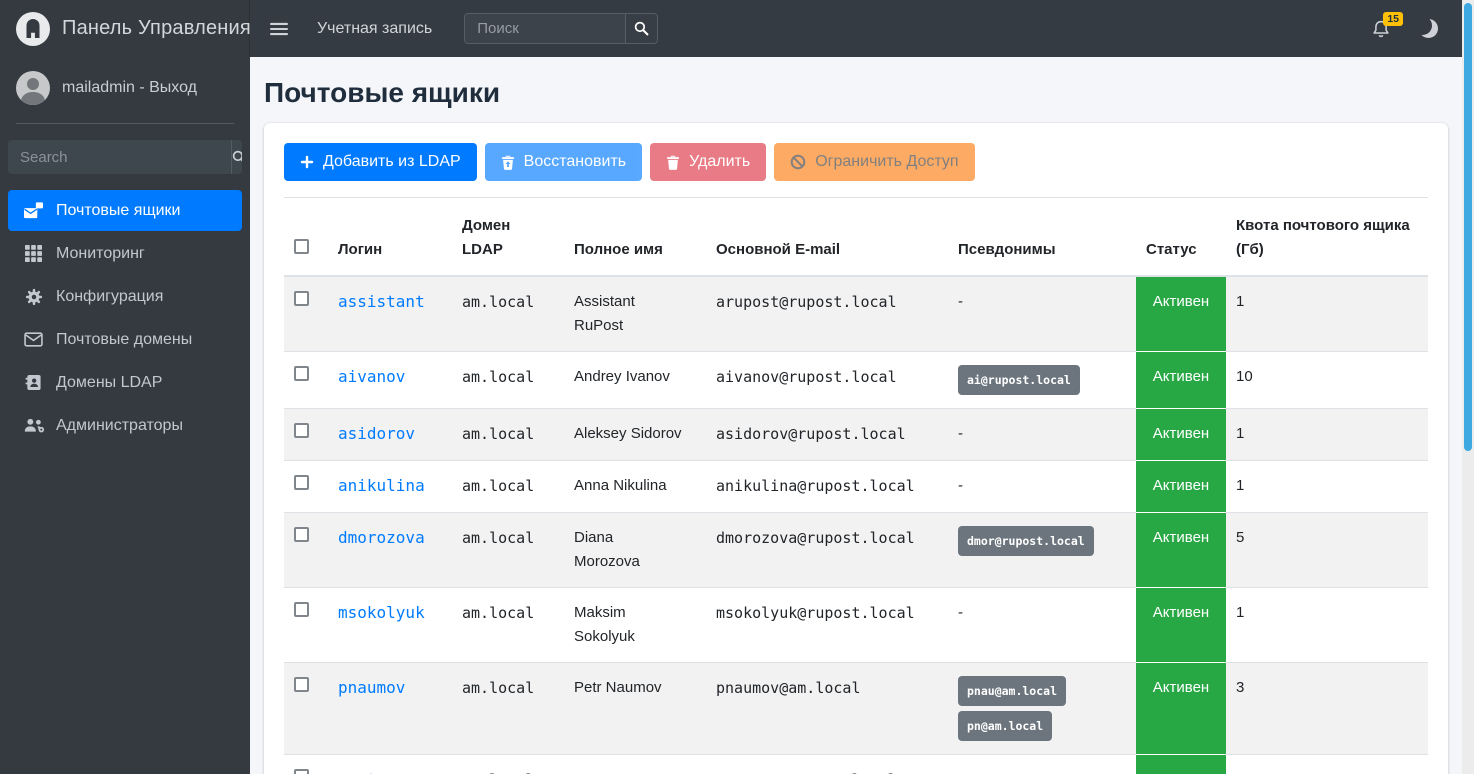 Image resolution: width=1474 pixels, height=774 pixels. I want to click on page-scrollbar, so click(1468, 387).